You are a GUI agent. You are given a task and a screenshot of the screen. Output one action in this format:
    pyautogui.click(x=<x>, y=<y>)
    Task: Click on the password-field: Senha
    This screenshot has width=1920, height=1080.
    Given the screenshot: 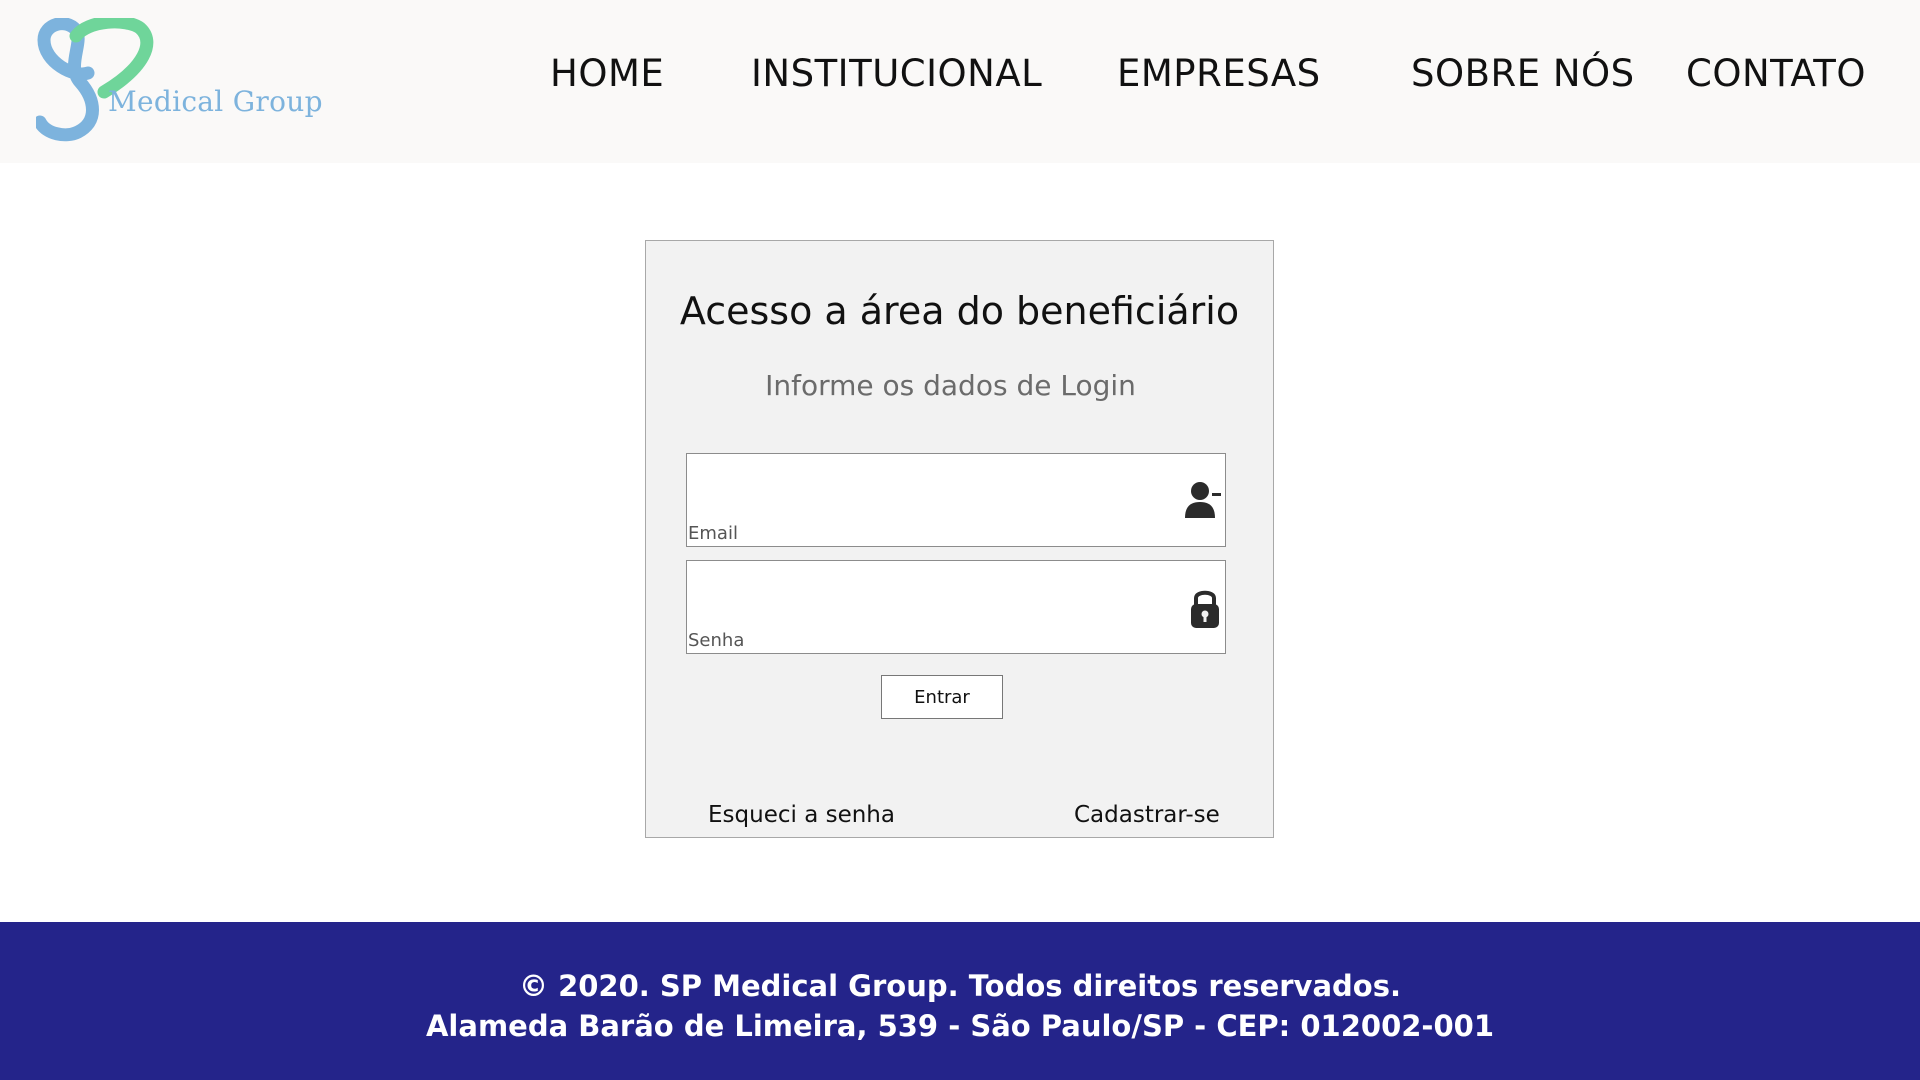 What is the action you would take?
    pyautogui.click(x=956, y=607)
    